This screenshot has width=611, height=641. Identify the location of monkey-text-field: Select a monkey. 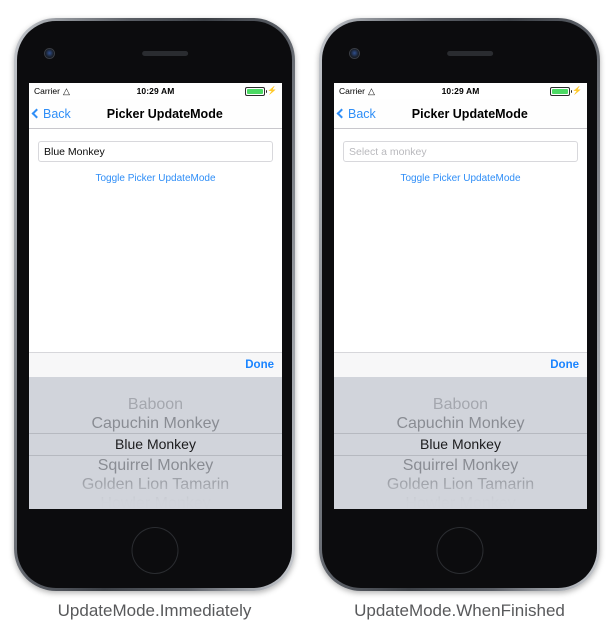
(460, 151).